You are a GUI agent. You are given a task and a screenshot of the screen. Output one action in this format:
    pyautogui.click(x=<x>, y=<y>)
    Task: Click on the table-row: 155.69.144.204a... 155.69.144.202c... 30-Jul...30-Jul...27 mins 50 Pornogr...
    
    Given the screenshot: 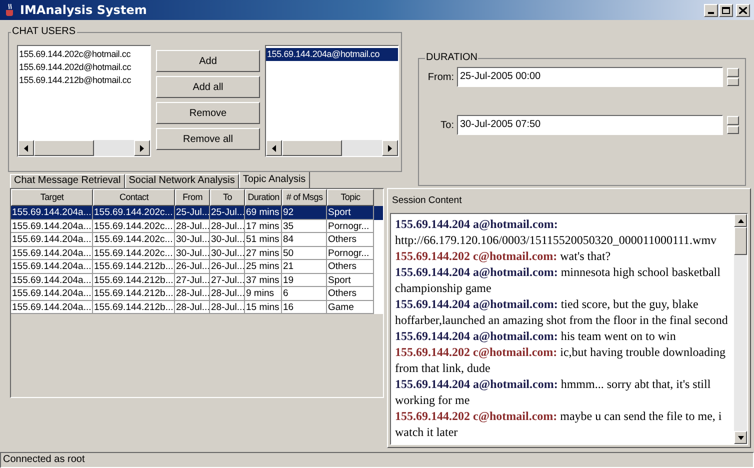 What is the action you would take?
    pyautogui.click(x=197, y=253)
    